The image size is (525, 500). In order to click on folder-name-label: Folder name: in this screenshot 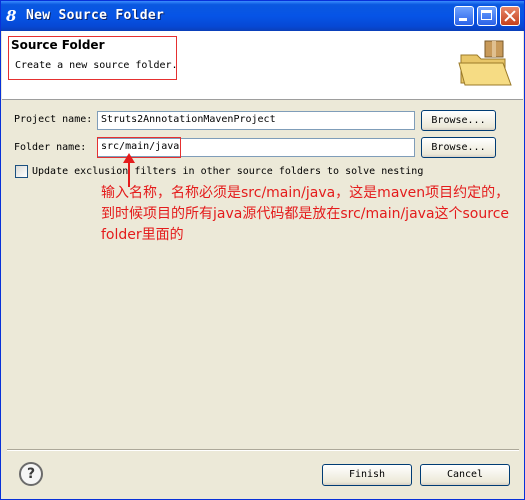, I will do `click(50, 147)`.